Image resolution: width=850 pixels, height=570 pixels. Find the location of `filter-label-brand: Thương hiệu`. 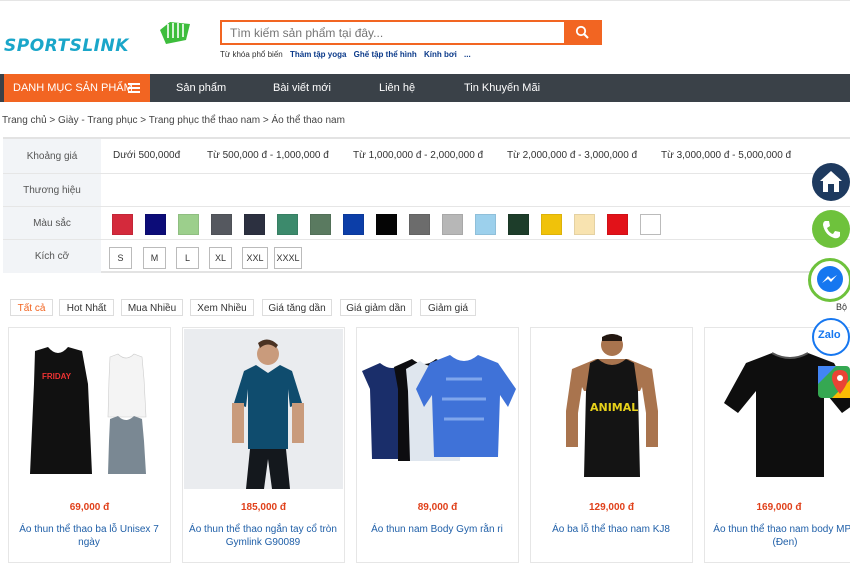

filter-label-brand: Thương hiệu is located at coordinates (52, 190).